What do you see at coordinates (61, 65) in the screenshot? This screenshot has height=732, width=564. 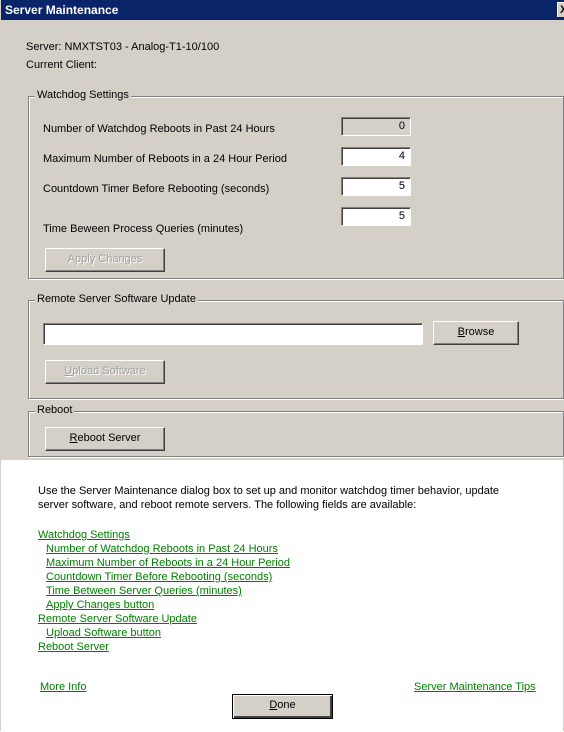 I see `current-client-label: Current Client:` at bounding box center [61, 65].